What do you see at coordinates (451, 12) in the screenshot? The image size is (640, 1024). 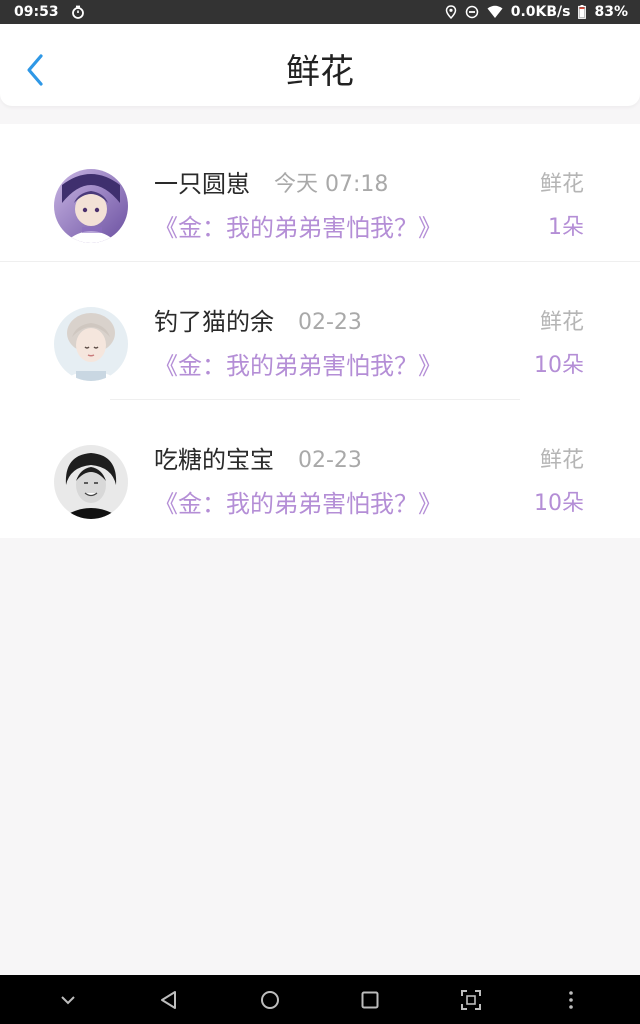 I see `location-icon` at bounding box center [451, 12].